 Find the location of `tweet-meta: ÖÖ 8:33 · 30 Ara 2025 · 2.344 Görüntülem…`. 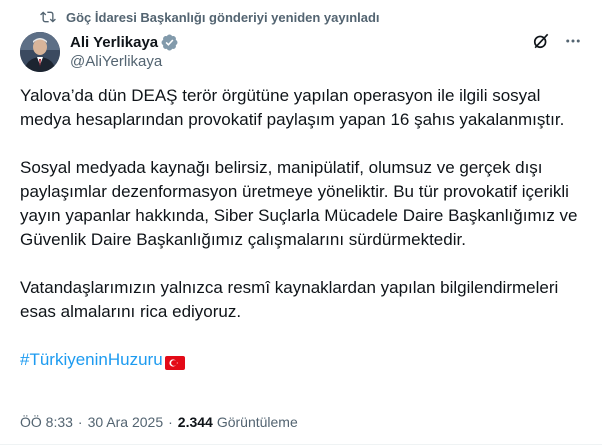

tweet-meta: ÖÖ 8:33 · 30 Ara 2025 · 2.344 Görüntülem… is located at coordinates (159, 422).